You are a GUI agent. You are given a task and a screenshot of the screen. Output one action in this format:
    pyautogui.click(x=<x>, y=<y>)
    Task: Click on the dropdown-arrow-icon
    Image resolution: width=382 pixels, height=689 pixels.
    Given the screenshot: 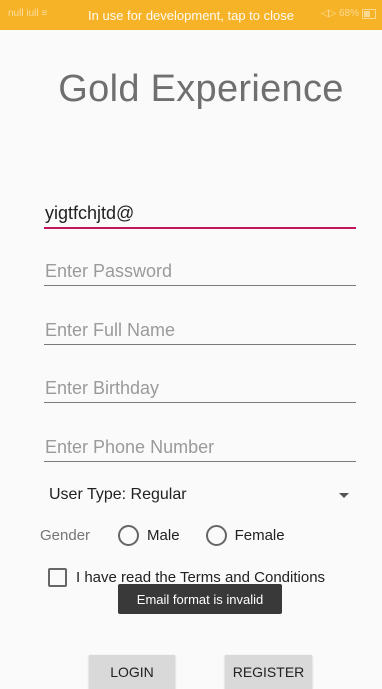 What is the action you would take?
    pyautogui.click(x=344, y=495)
    